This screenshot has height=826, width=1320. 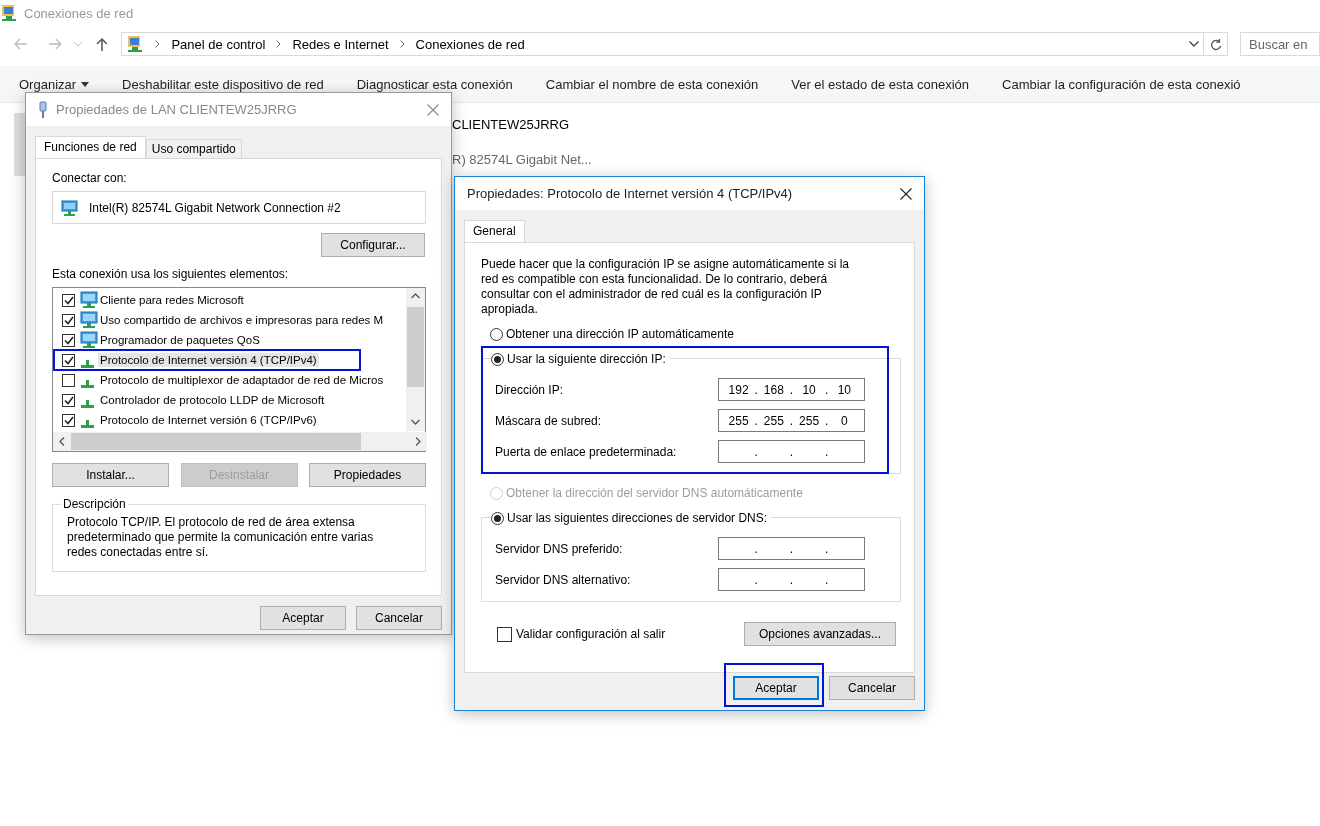 What do you see at coordinates (240, 441) in the screenshot?
I see `horizontal-scrollbar` at bounding box center [240, 441].